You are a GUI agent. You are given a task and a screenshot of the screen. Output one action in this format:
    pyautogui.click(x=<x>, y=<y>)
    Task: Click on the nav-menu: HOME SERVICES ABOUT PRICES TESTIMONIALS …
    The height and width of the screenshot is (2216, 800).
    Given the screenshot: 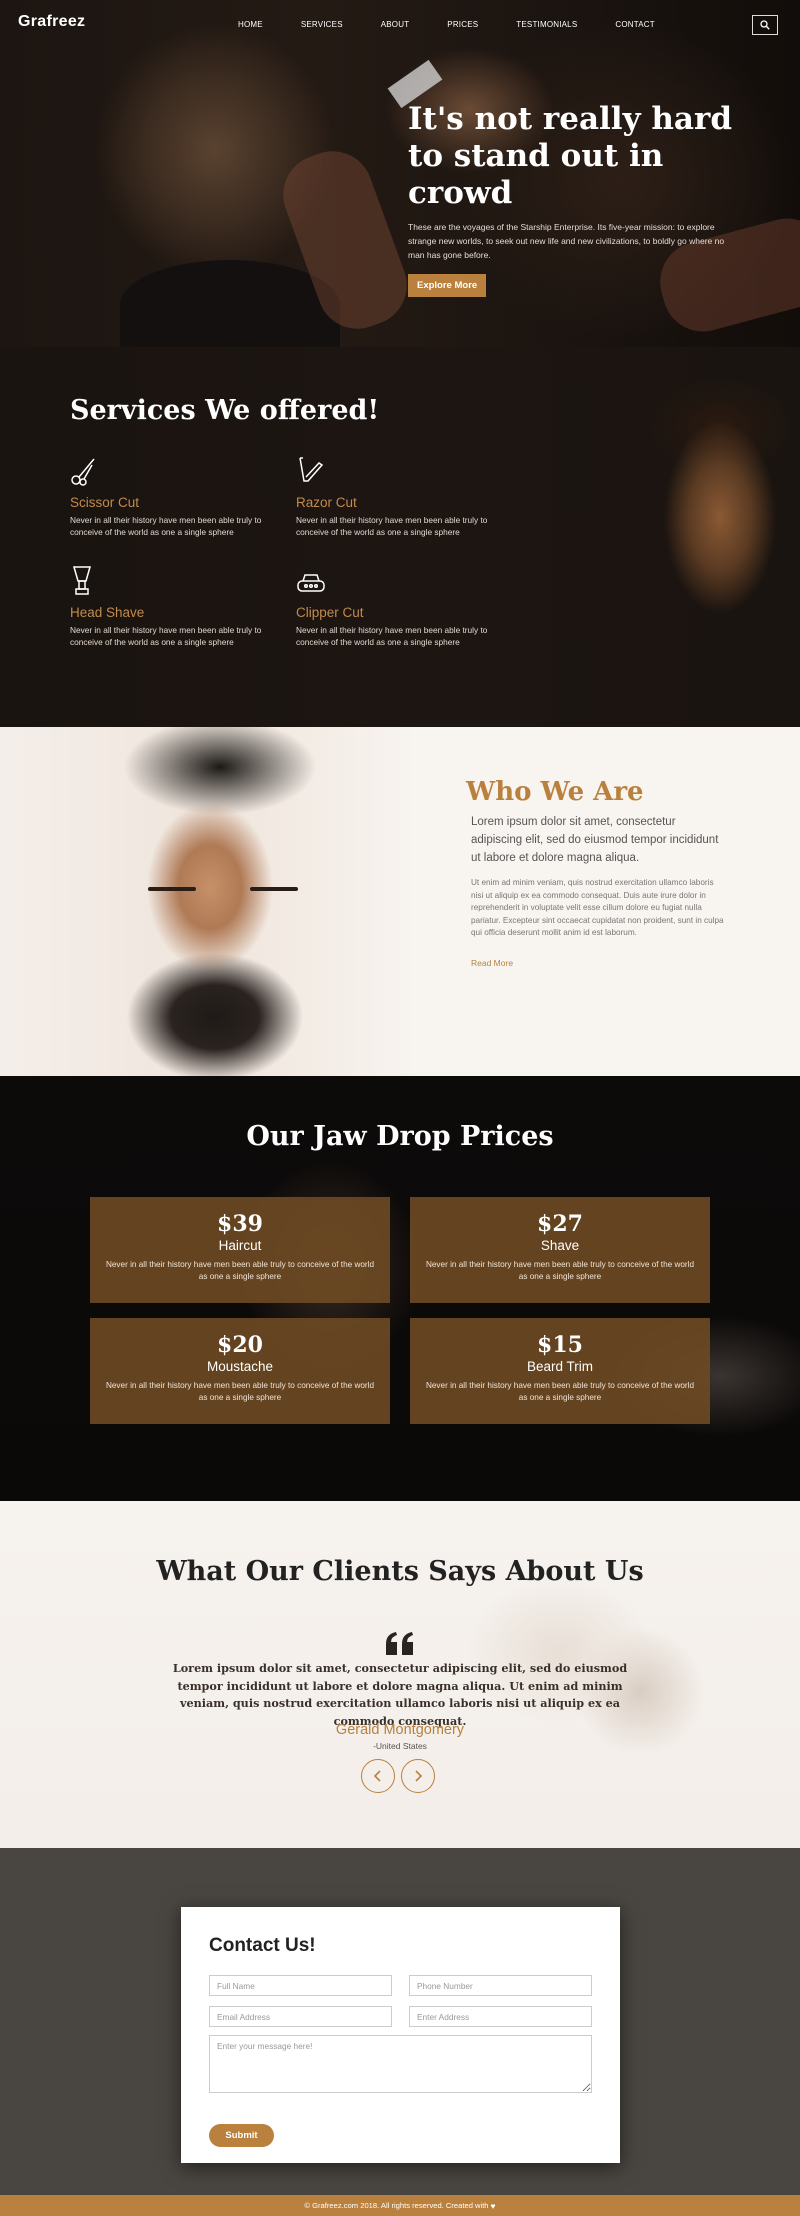 What is the action you would take?
    pyautogui.click(x=465, y=24)
    